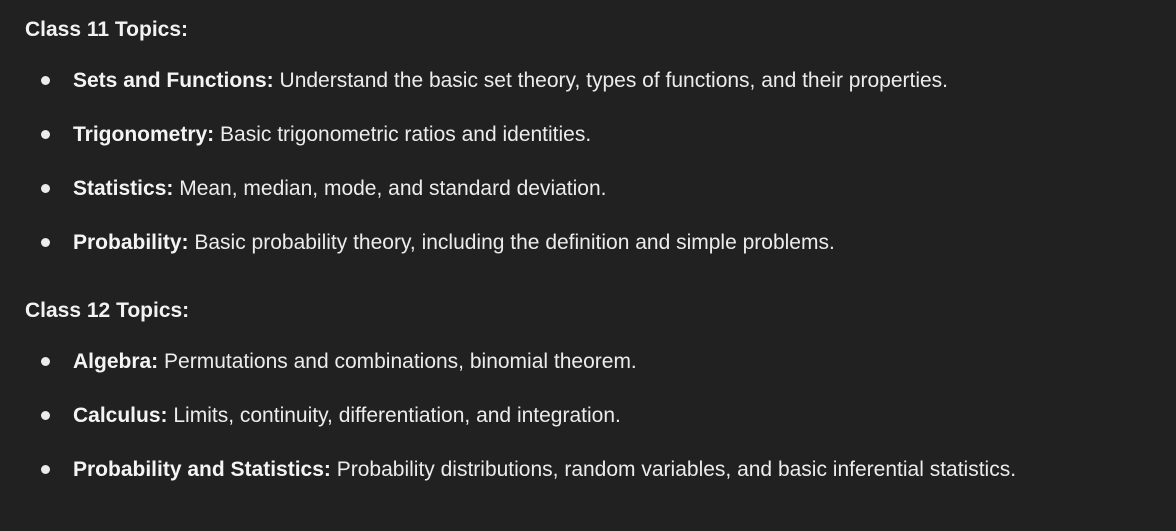  I want to click on section-heading-class-11: Class 11 Topics:, so click(107, 29).